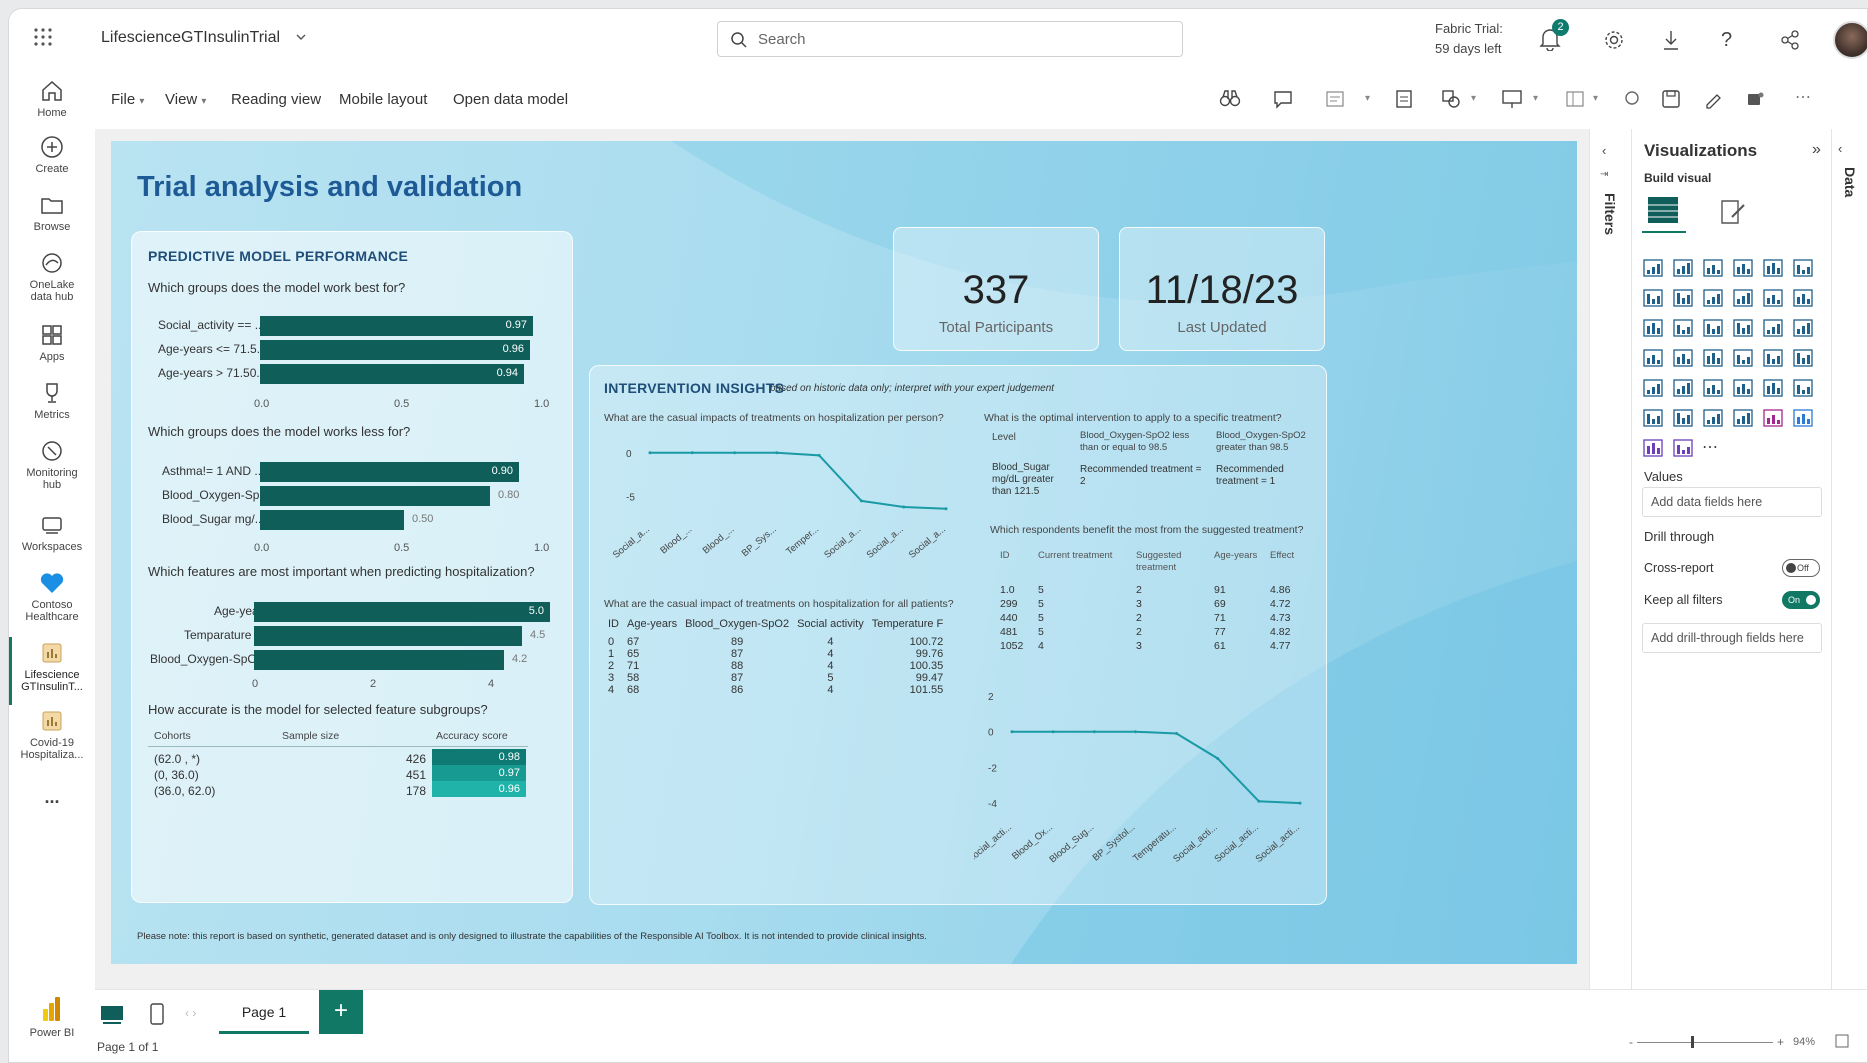 The image size is (1868, 1063). What do you see at coordinates (1774, 299) in the screenshot?
I see `line-clustered-icon` at bounding box center [1774, 299].